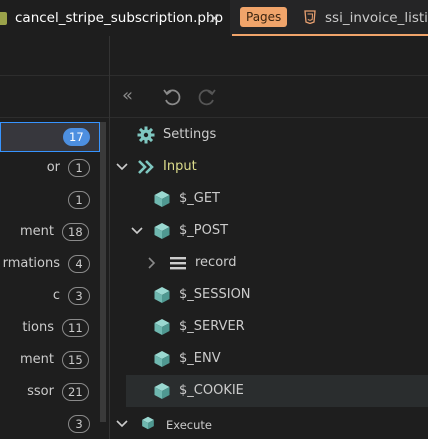 The image size is (428, 439). Describe the element at coordinates (50, 137) in the screenshot. I see `left-list-item: 17` at that location.